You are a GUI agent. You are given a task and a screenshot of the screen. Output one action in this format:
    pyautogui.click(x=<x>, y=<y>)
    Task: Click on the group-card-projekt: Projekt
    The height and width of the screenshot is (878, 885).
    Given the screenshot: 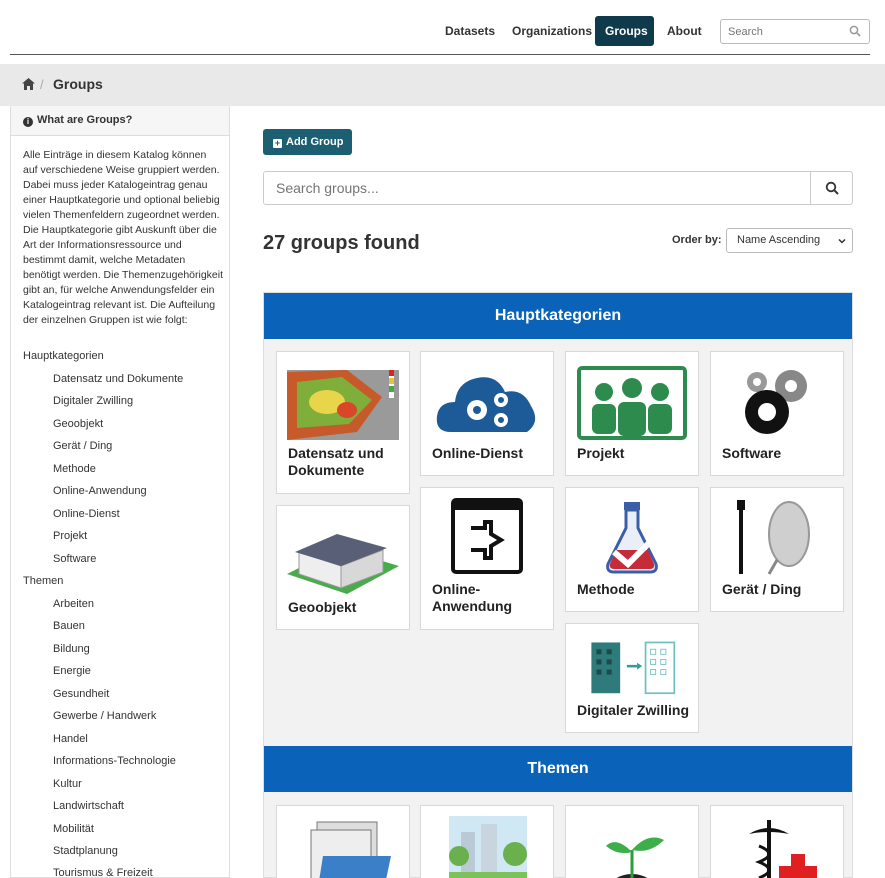 What is the action you would take?
    pyautogui.click(x=632, y=413)
    